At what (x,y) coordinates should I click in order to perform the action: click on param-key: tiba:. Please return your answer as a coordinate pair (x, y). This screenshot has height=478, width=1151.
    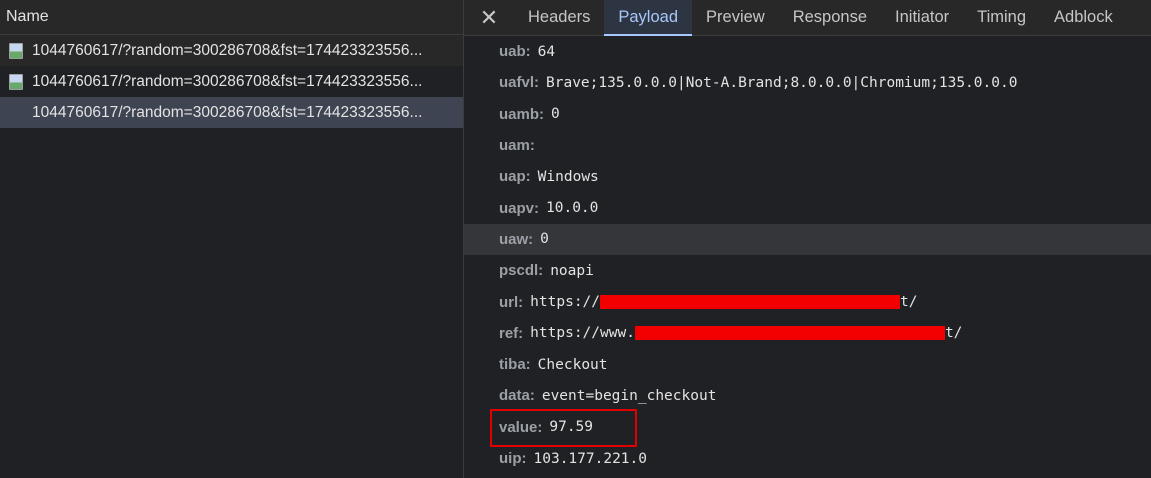
    Looking at the image, I should click on (515, 365).